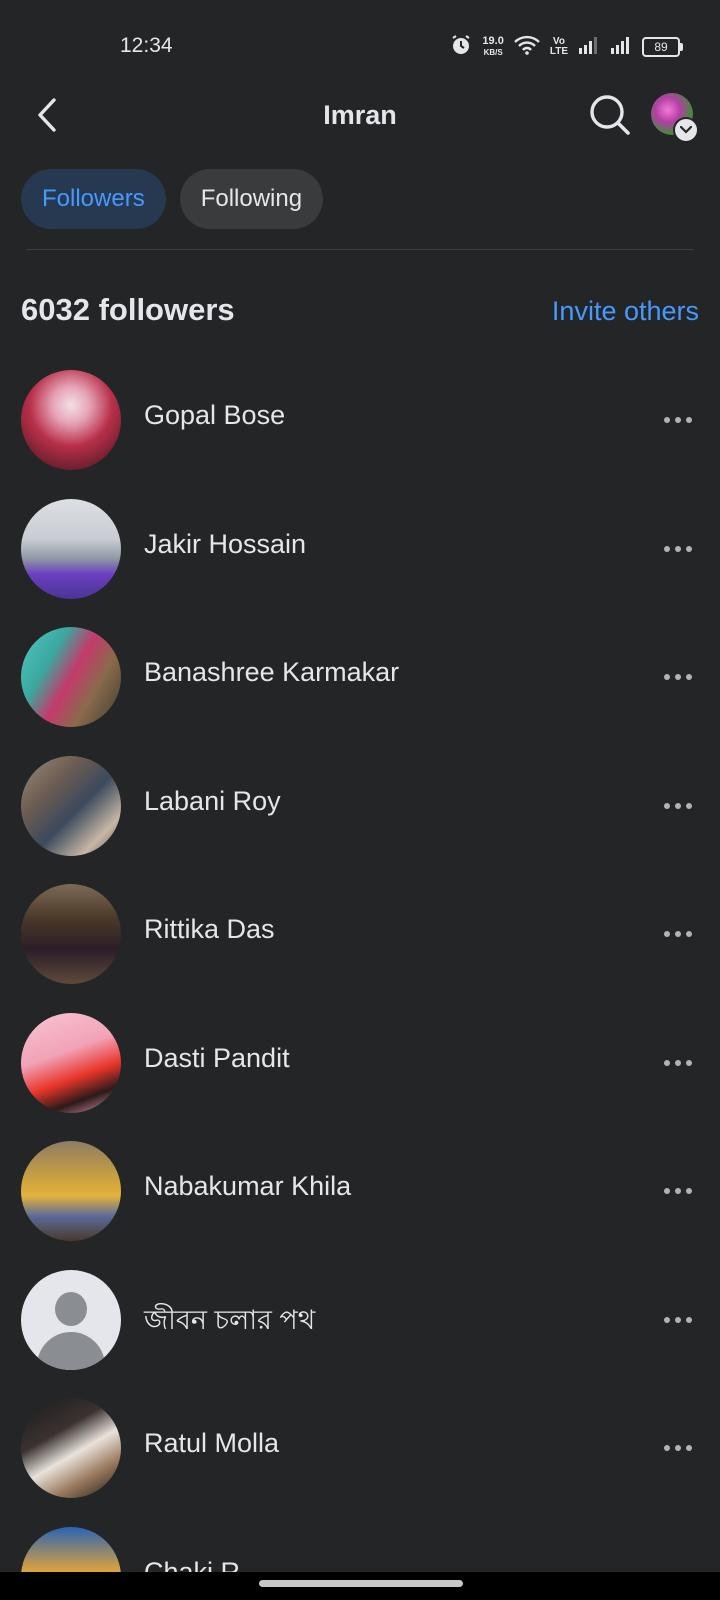 This screenshot has width=720, height=1600. What do you see at coordinates (360, 1462) in the screenshot?
I see `list-item: Ratul Molla` at bounding box center [360, 1462].